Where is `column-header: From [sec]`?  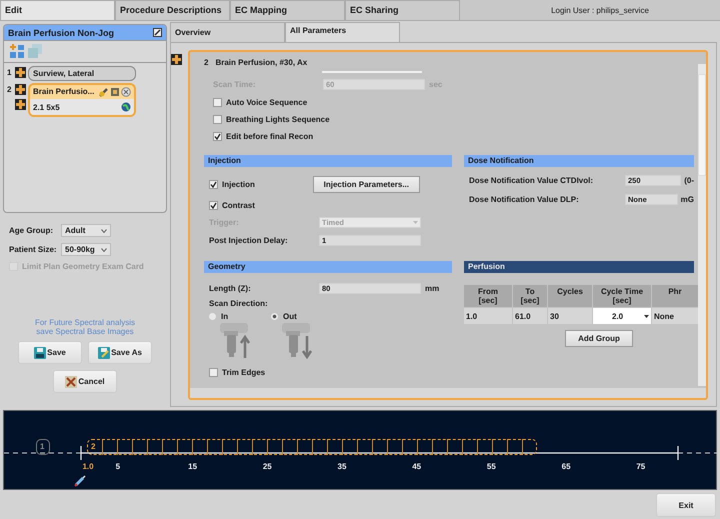
column-header: From [sec] is located at coordinates (488, 296).